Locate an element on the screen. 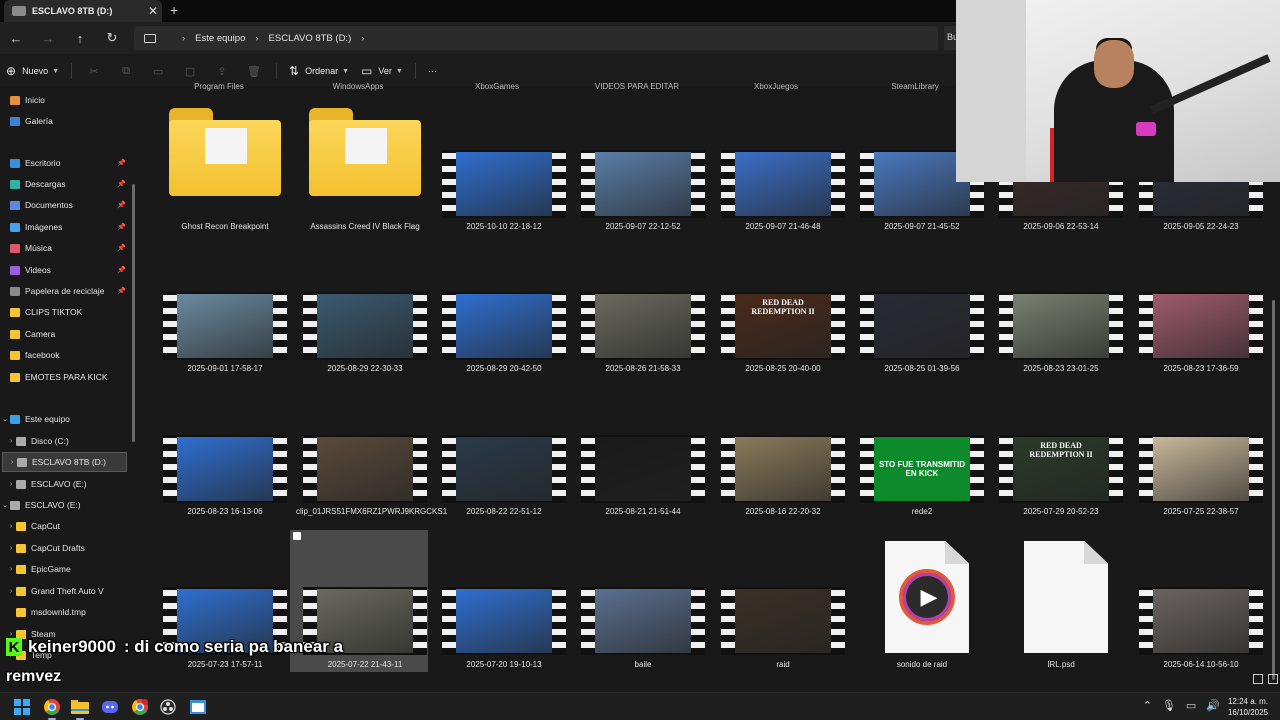  sidebar-item-label: Camera is located at coordinates (40, 334).